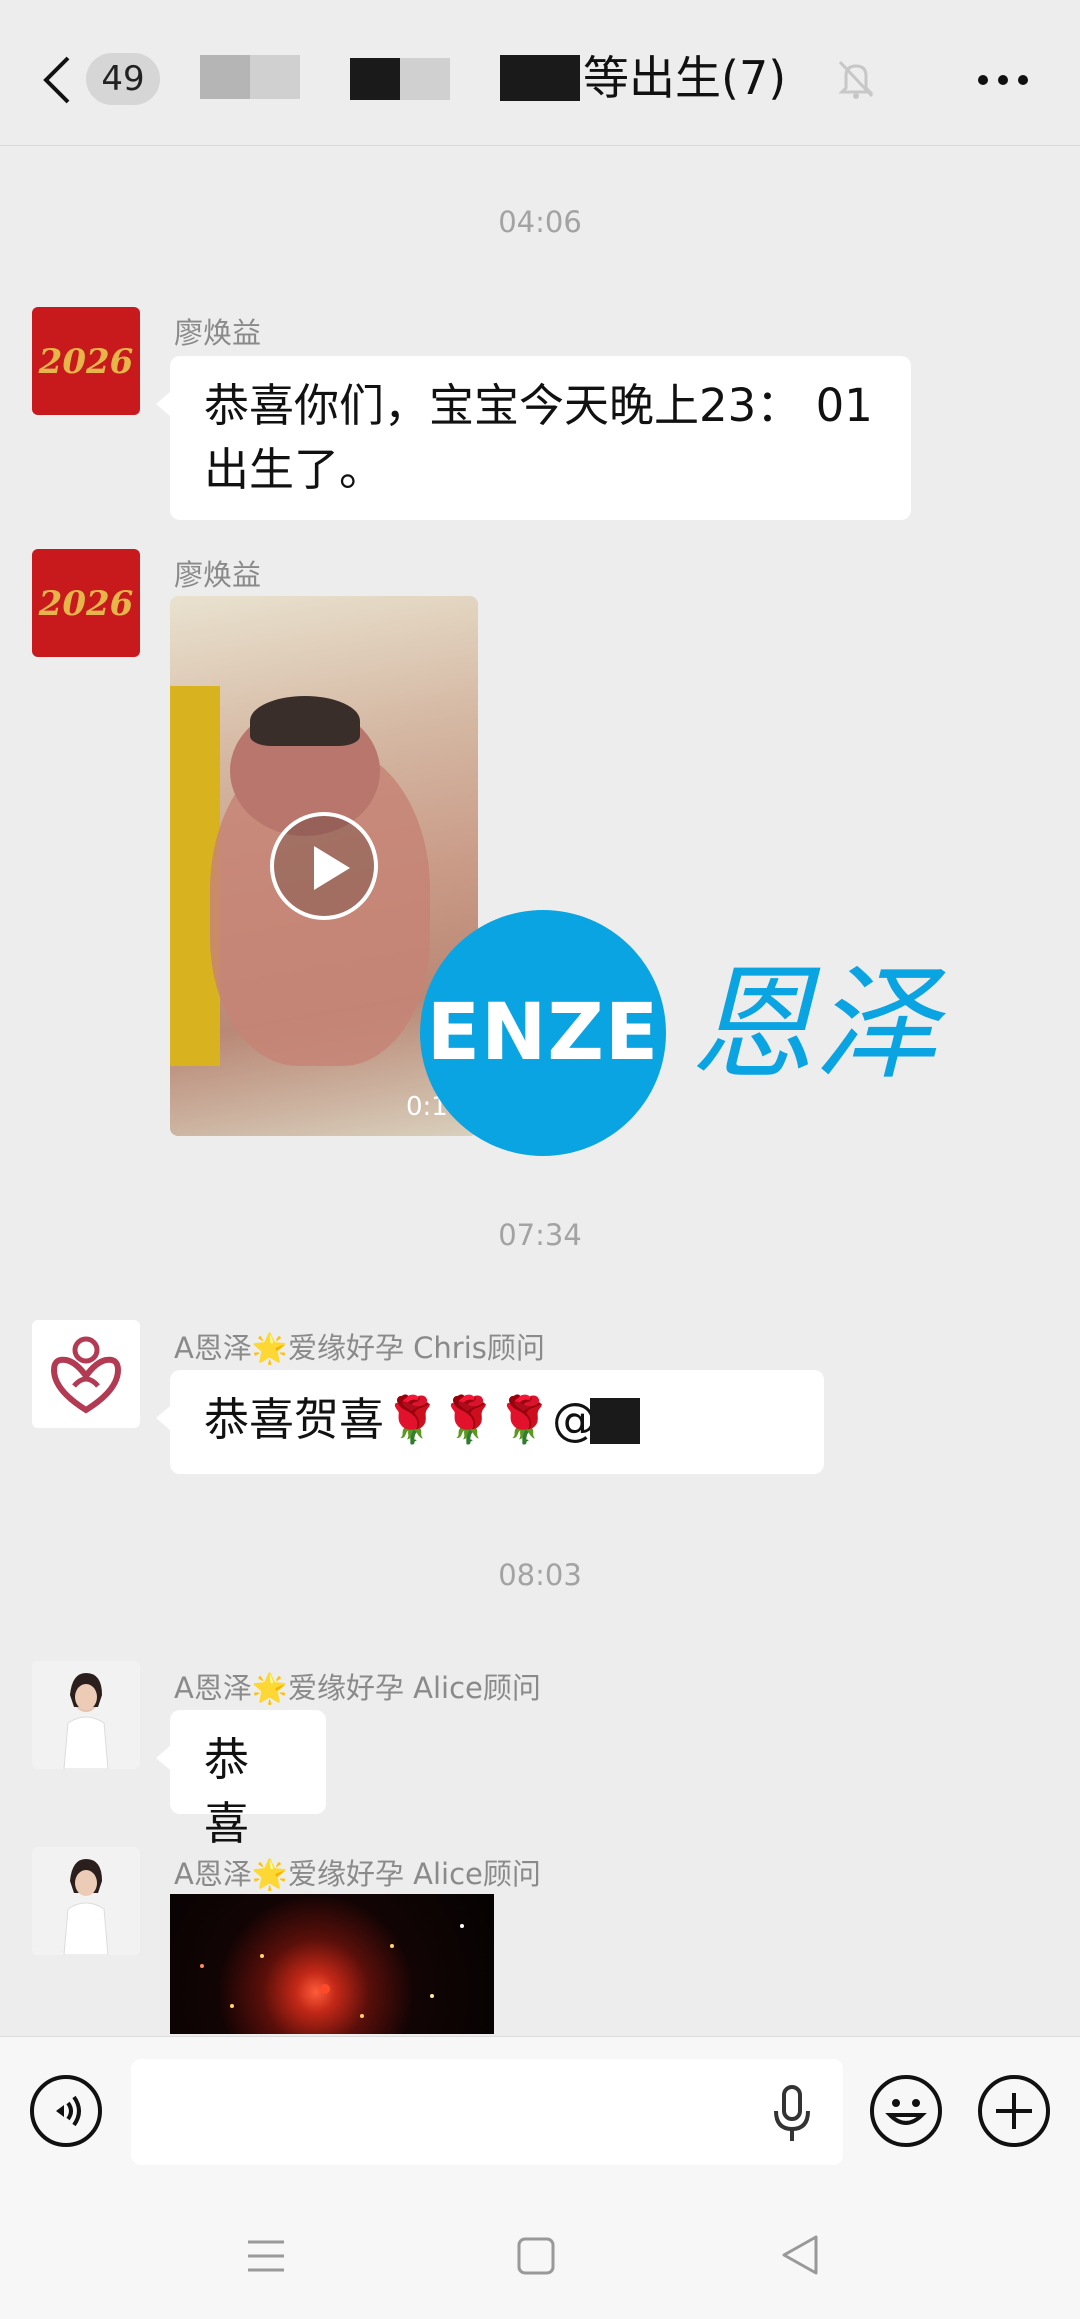 The height and width of the screenshot is (2319, 1080). I want to click on enze-watermark-text: 恩泽, so click(814, 1025).